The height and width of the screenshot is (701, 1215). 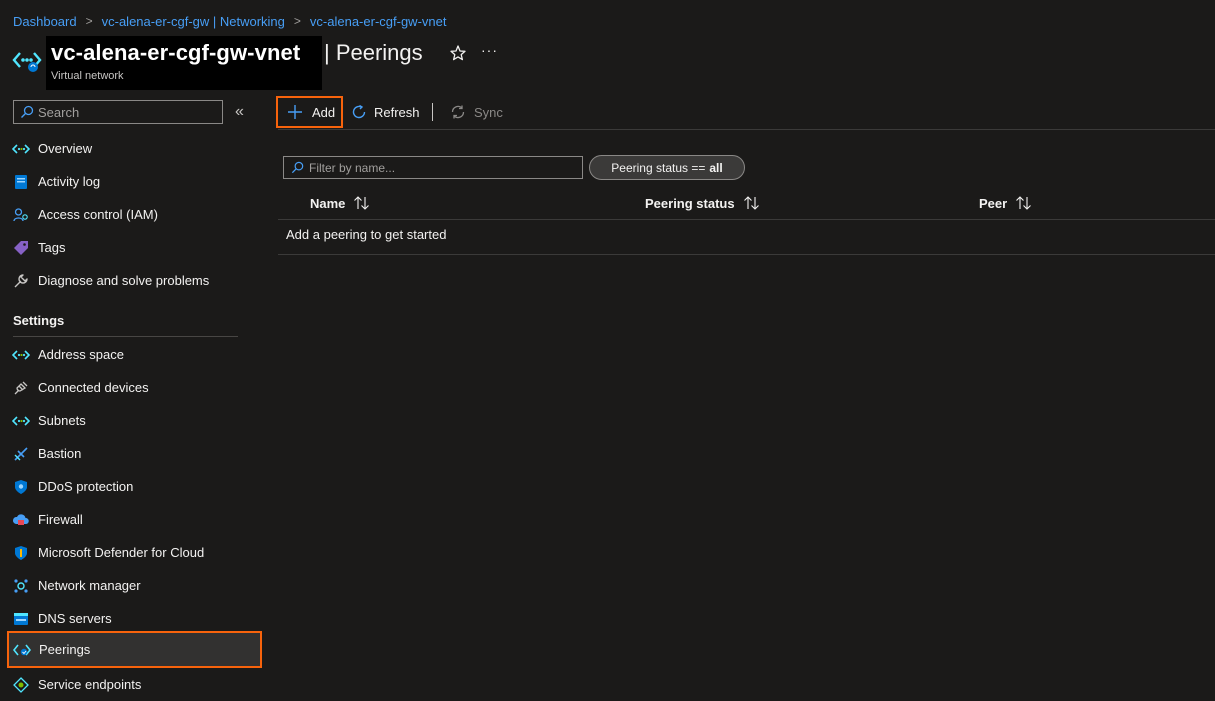 I want to click on sidebar-item-label: DNS servers, so click(x=75, y=618).